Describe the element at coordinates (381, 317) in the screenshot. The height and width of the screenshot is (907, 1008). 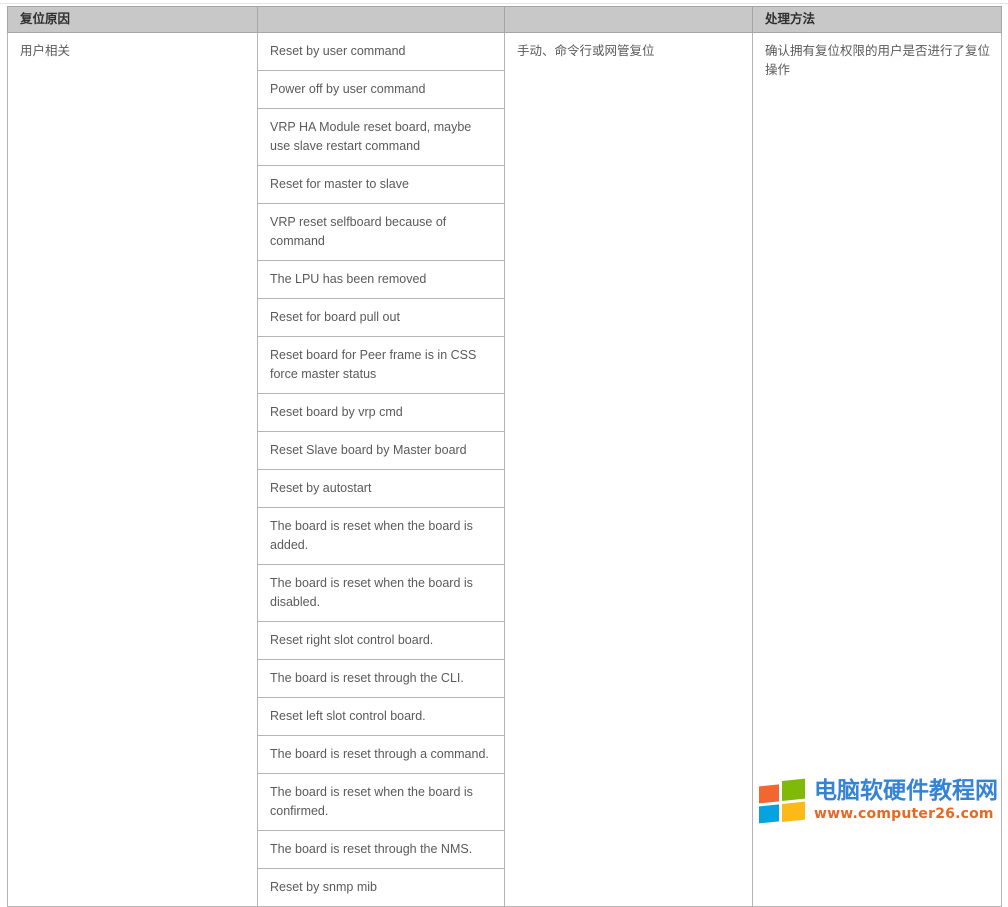
I see `cell-detail: Reset for board pull out` at that location.